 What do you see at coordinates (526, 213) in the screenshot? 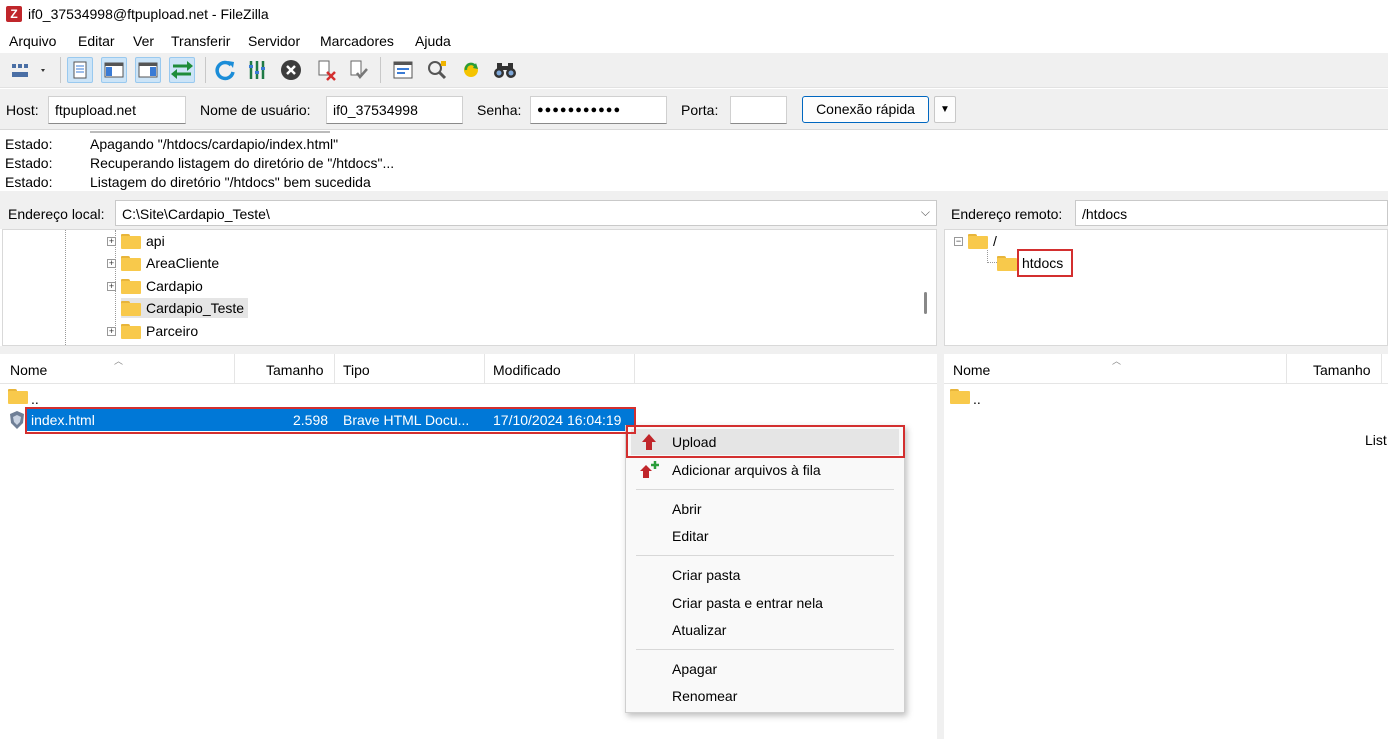
I see `local-address-input: C:\Site\Cardapio_Teste\ ⌵` at bounding box center [526, 213].